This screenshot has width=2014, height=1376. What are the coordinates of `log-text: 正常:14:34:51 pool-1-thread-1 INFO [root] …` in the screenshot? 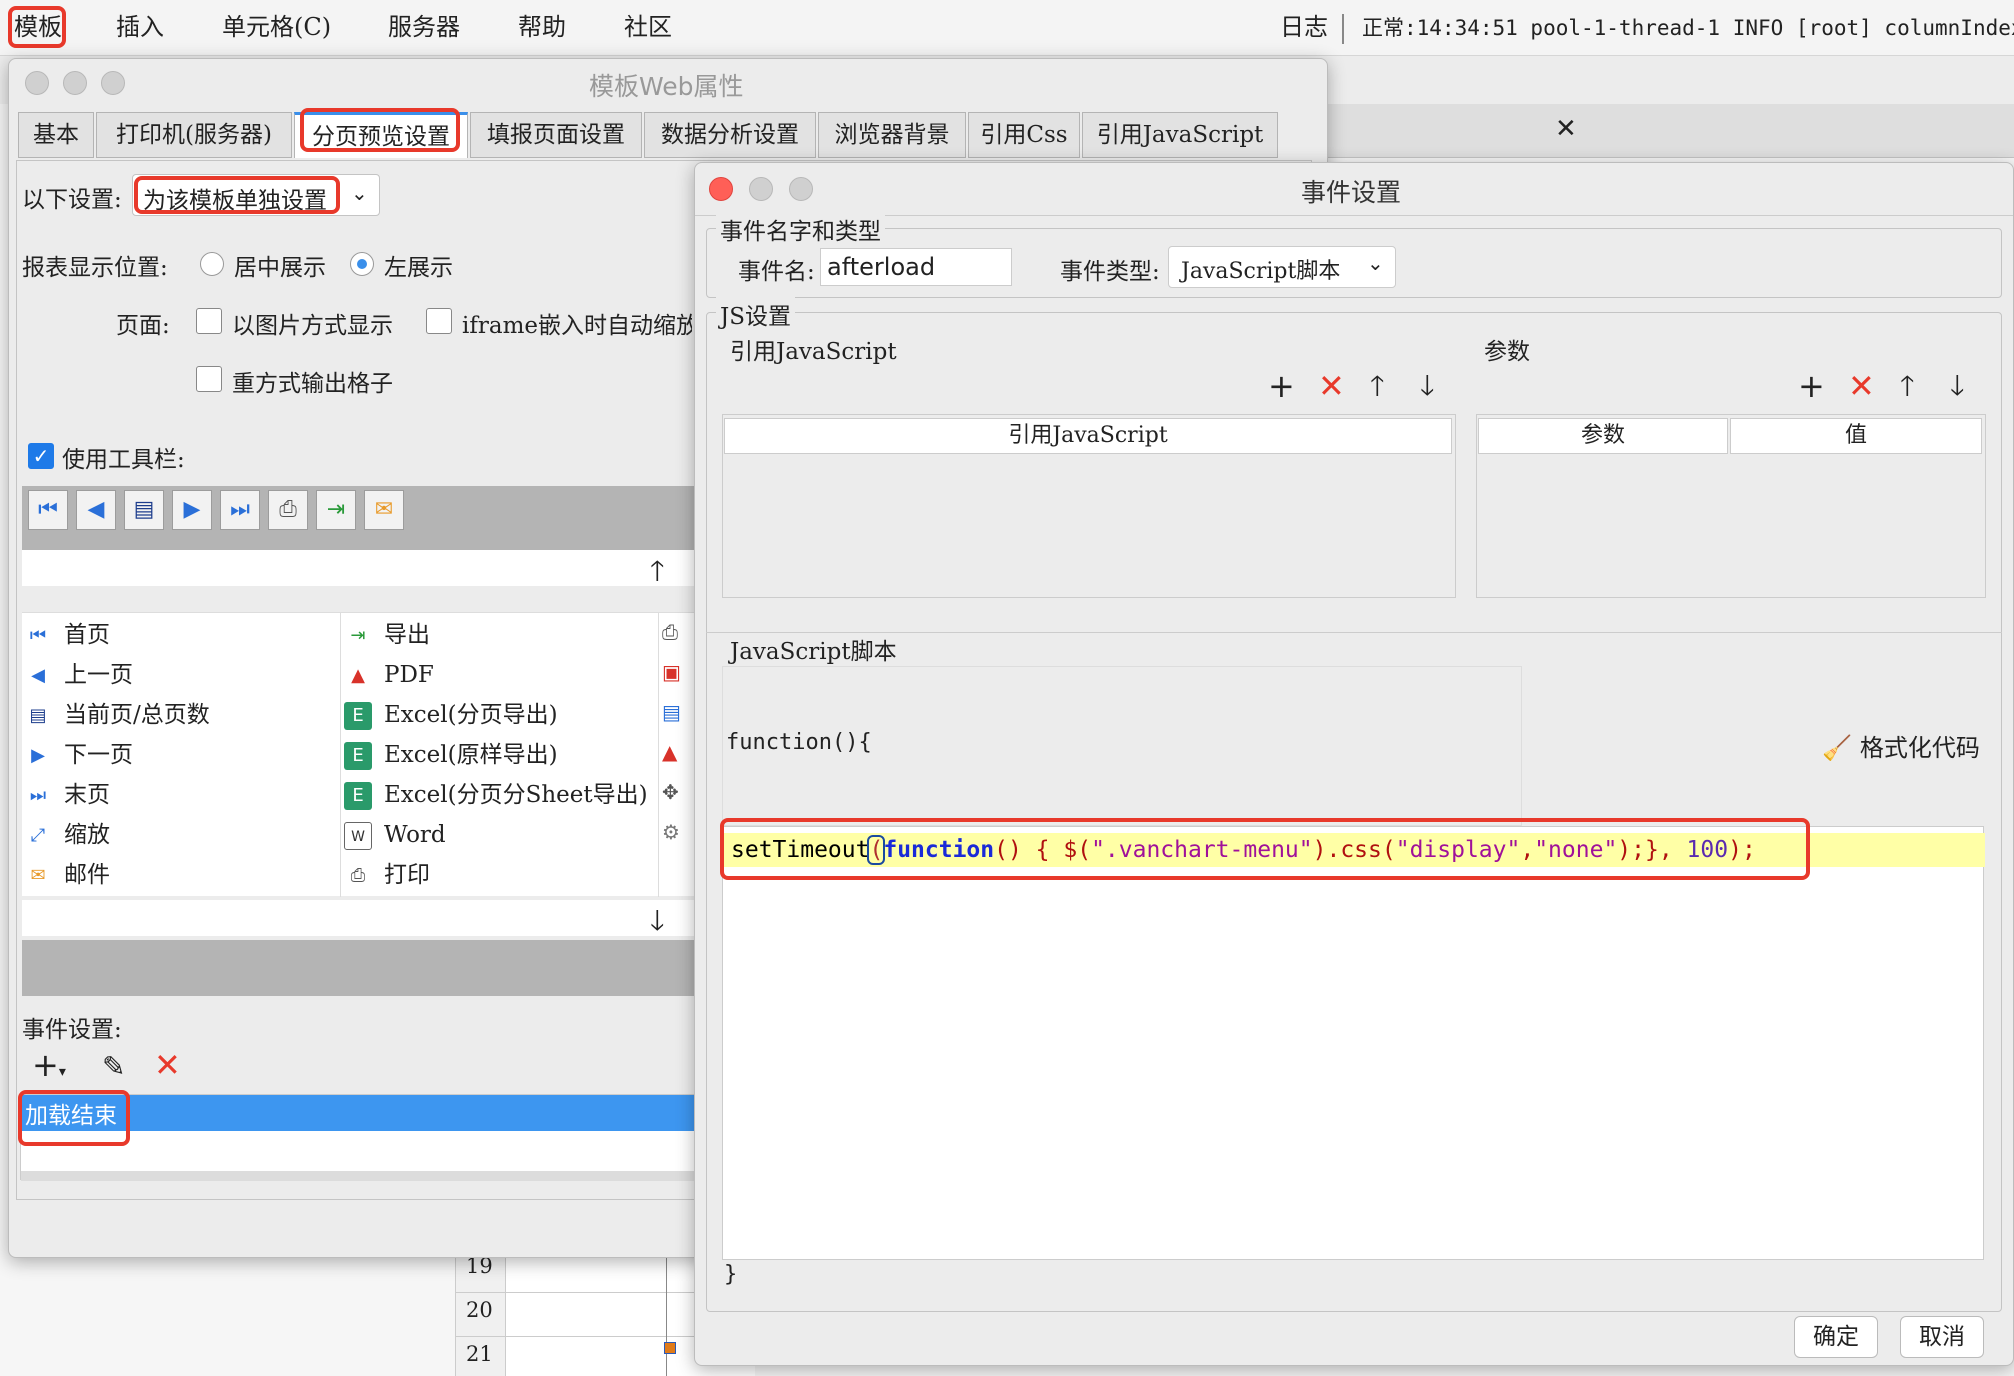 It's located at (1688, 28).